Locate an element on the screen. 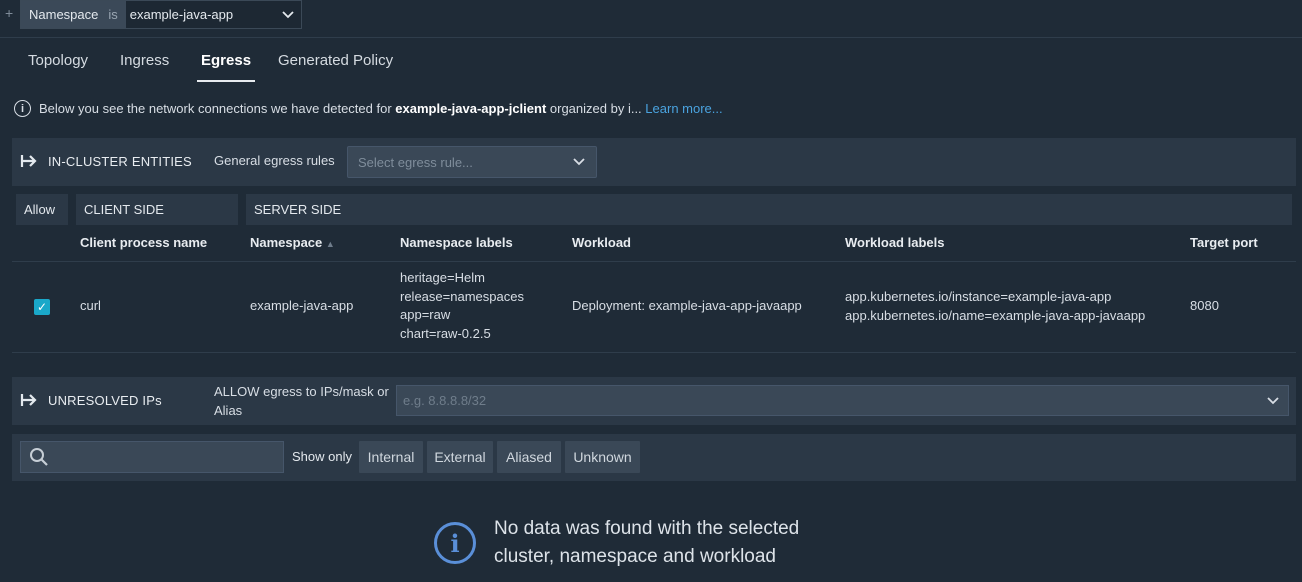  namespace-filter-chip: Namespace is example-java-app is located at coordinates (161, 14).